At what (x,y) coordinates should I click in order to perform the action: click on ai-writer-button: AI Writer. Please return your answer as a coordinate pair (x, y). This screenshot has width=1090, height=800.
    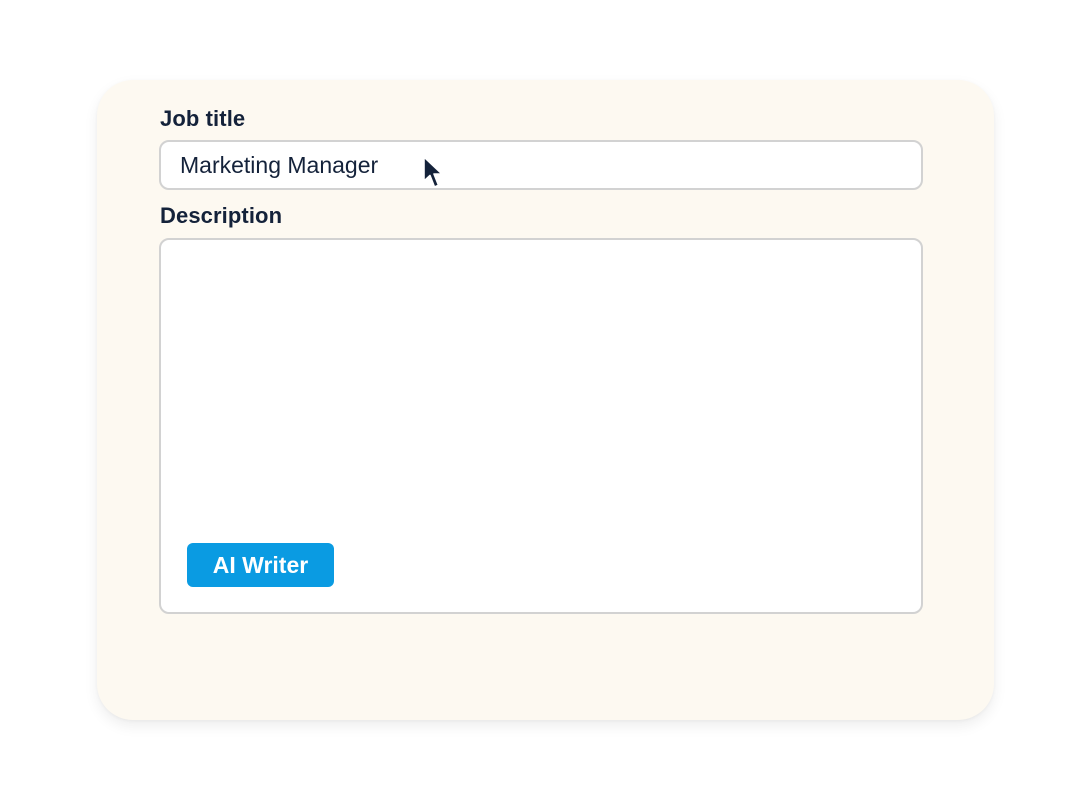
    Looking at the image, I should click on (260, 565).